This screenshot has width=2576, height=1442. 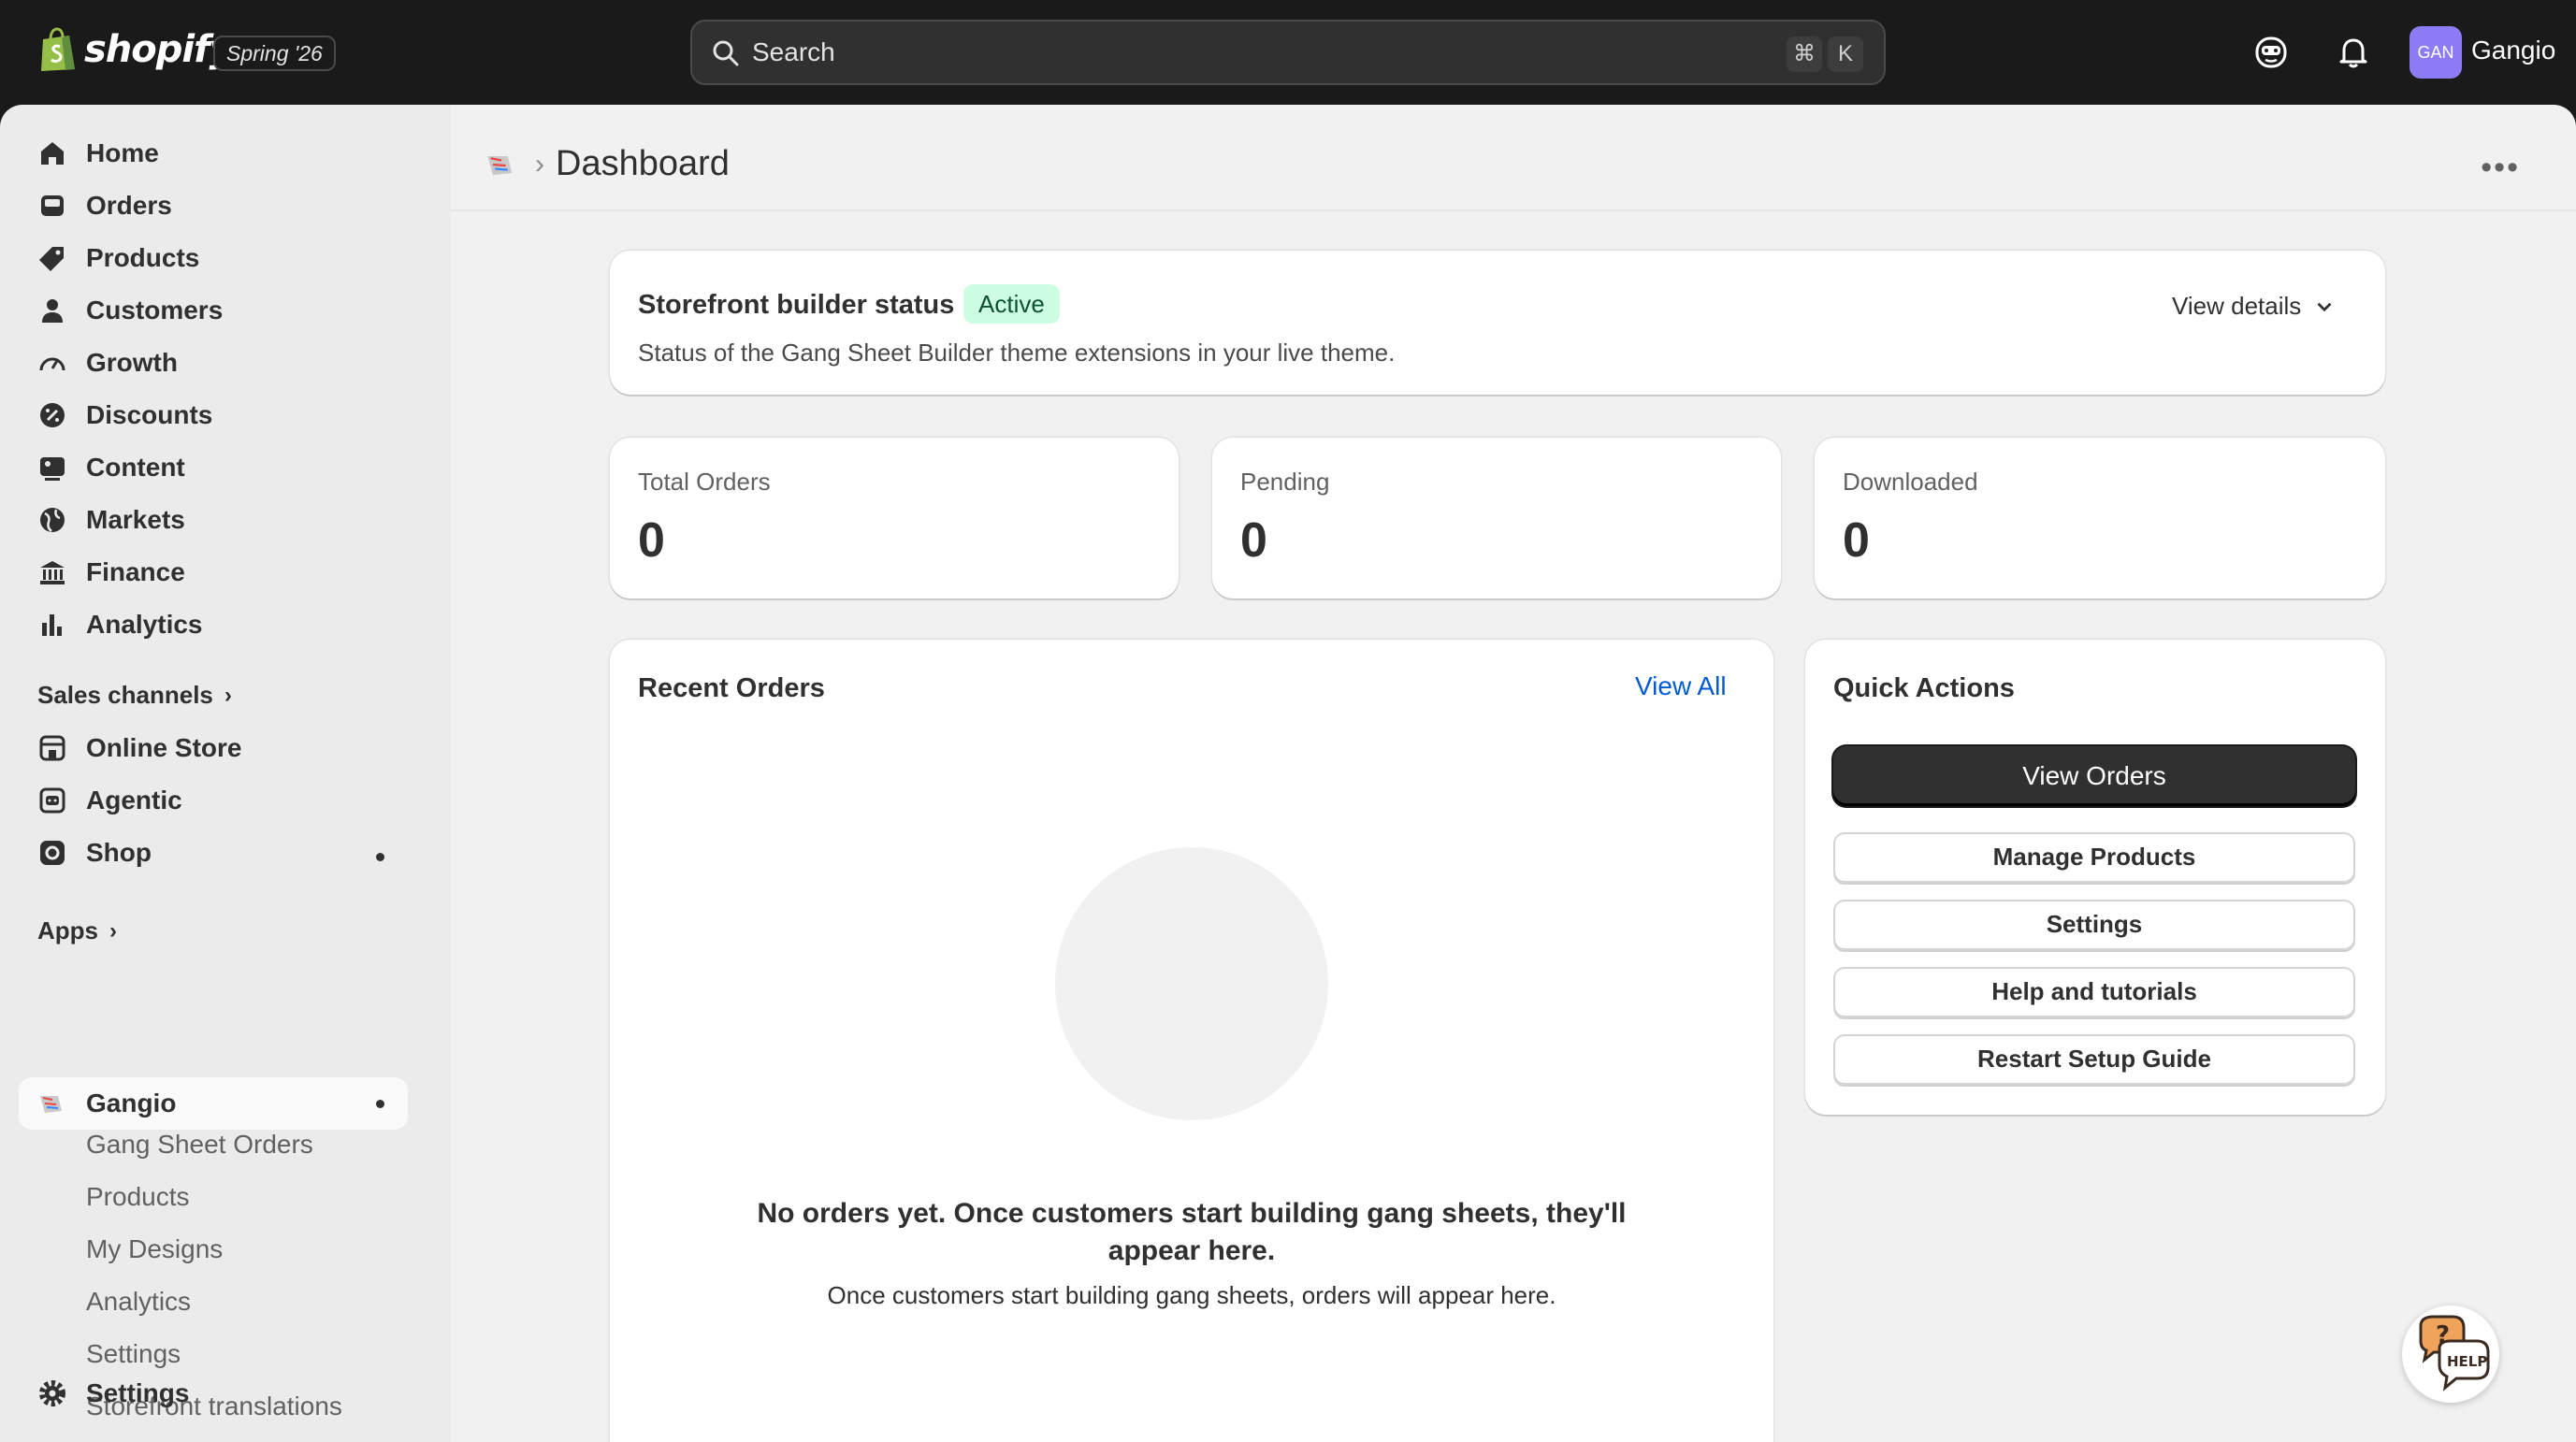 I want to click on apps-label: Apps, so click(x=67, y=930).